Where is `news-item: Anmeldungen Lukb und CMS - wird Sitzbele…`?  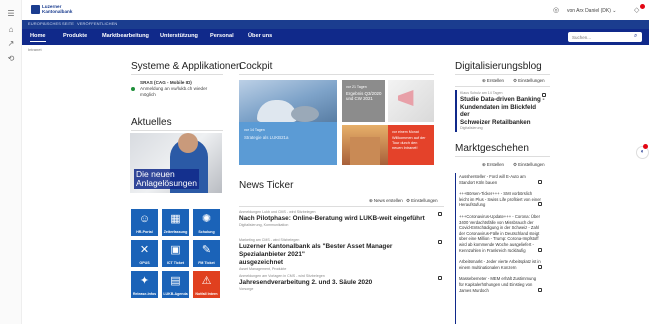 news-item: Anmeldungen Lukb und CMS - wird Sitzbele… is located at coordinates (336, 218).